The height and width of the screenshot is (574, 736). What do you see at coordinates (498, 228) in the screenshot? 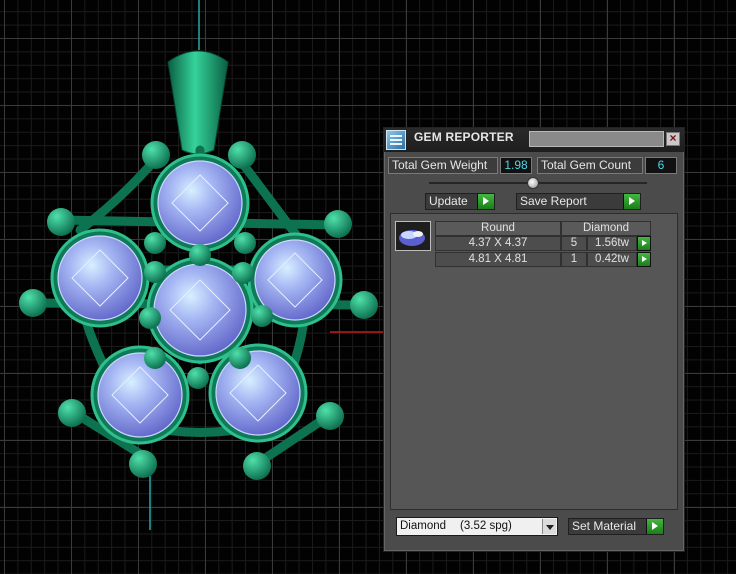
I see `column-header-shape: Round` at bounding box center [498, 228].